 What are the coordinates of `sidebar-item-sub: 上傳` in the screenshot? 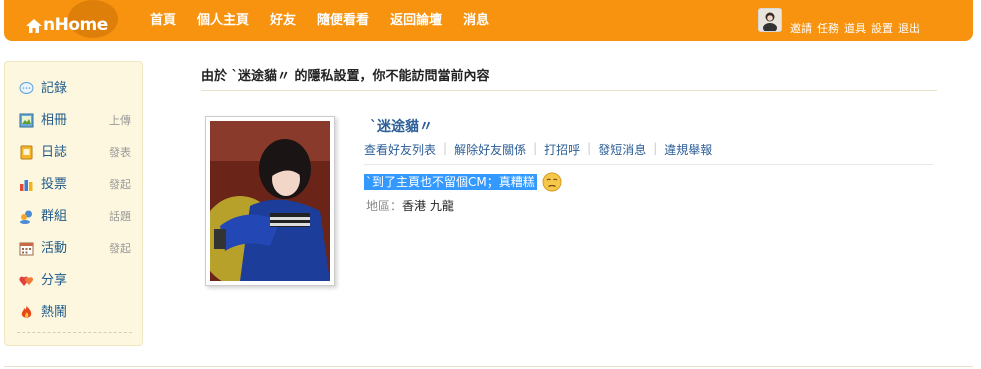 It's located at (120, 121).